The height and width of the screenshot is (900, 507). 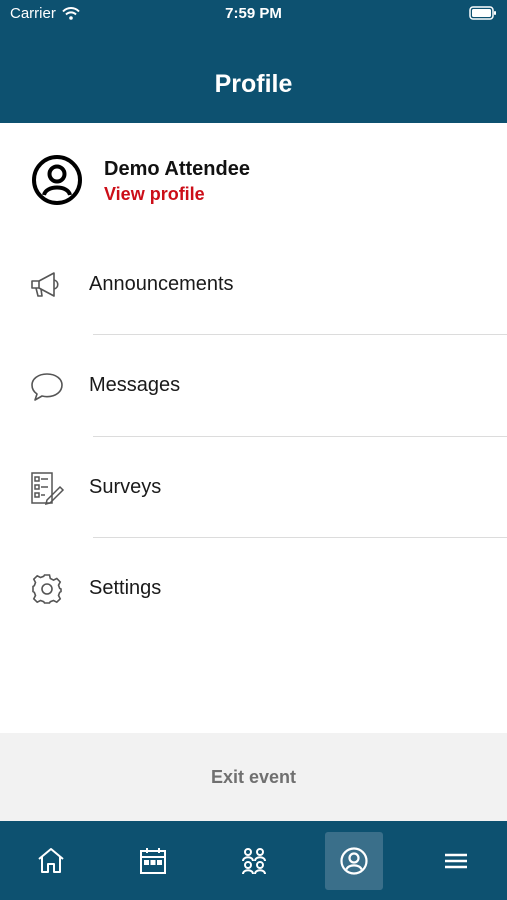 What do you see at coordinates (253, 386) in the screenshot?
I see `menu-item-messages: Messages` at bounding box center [253, 386].